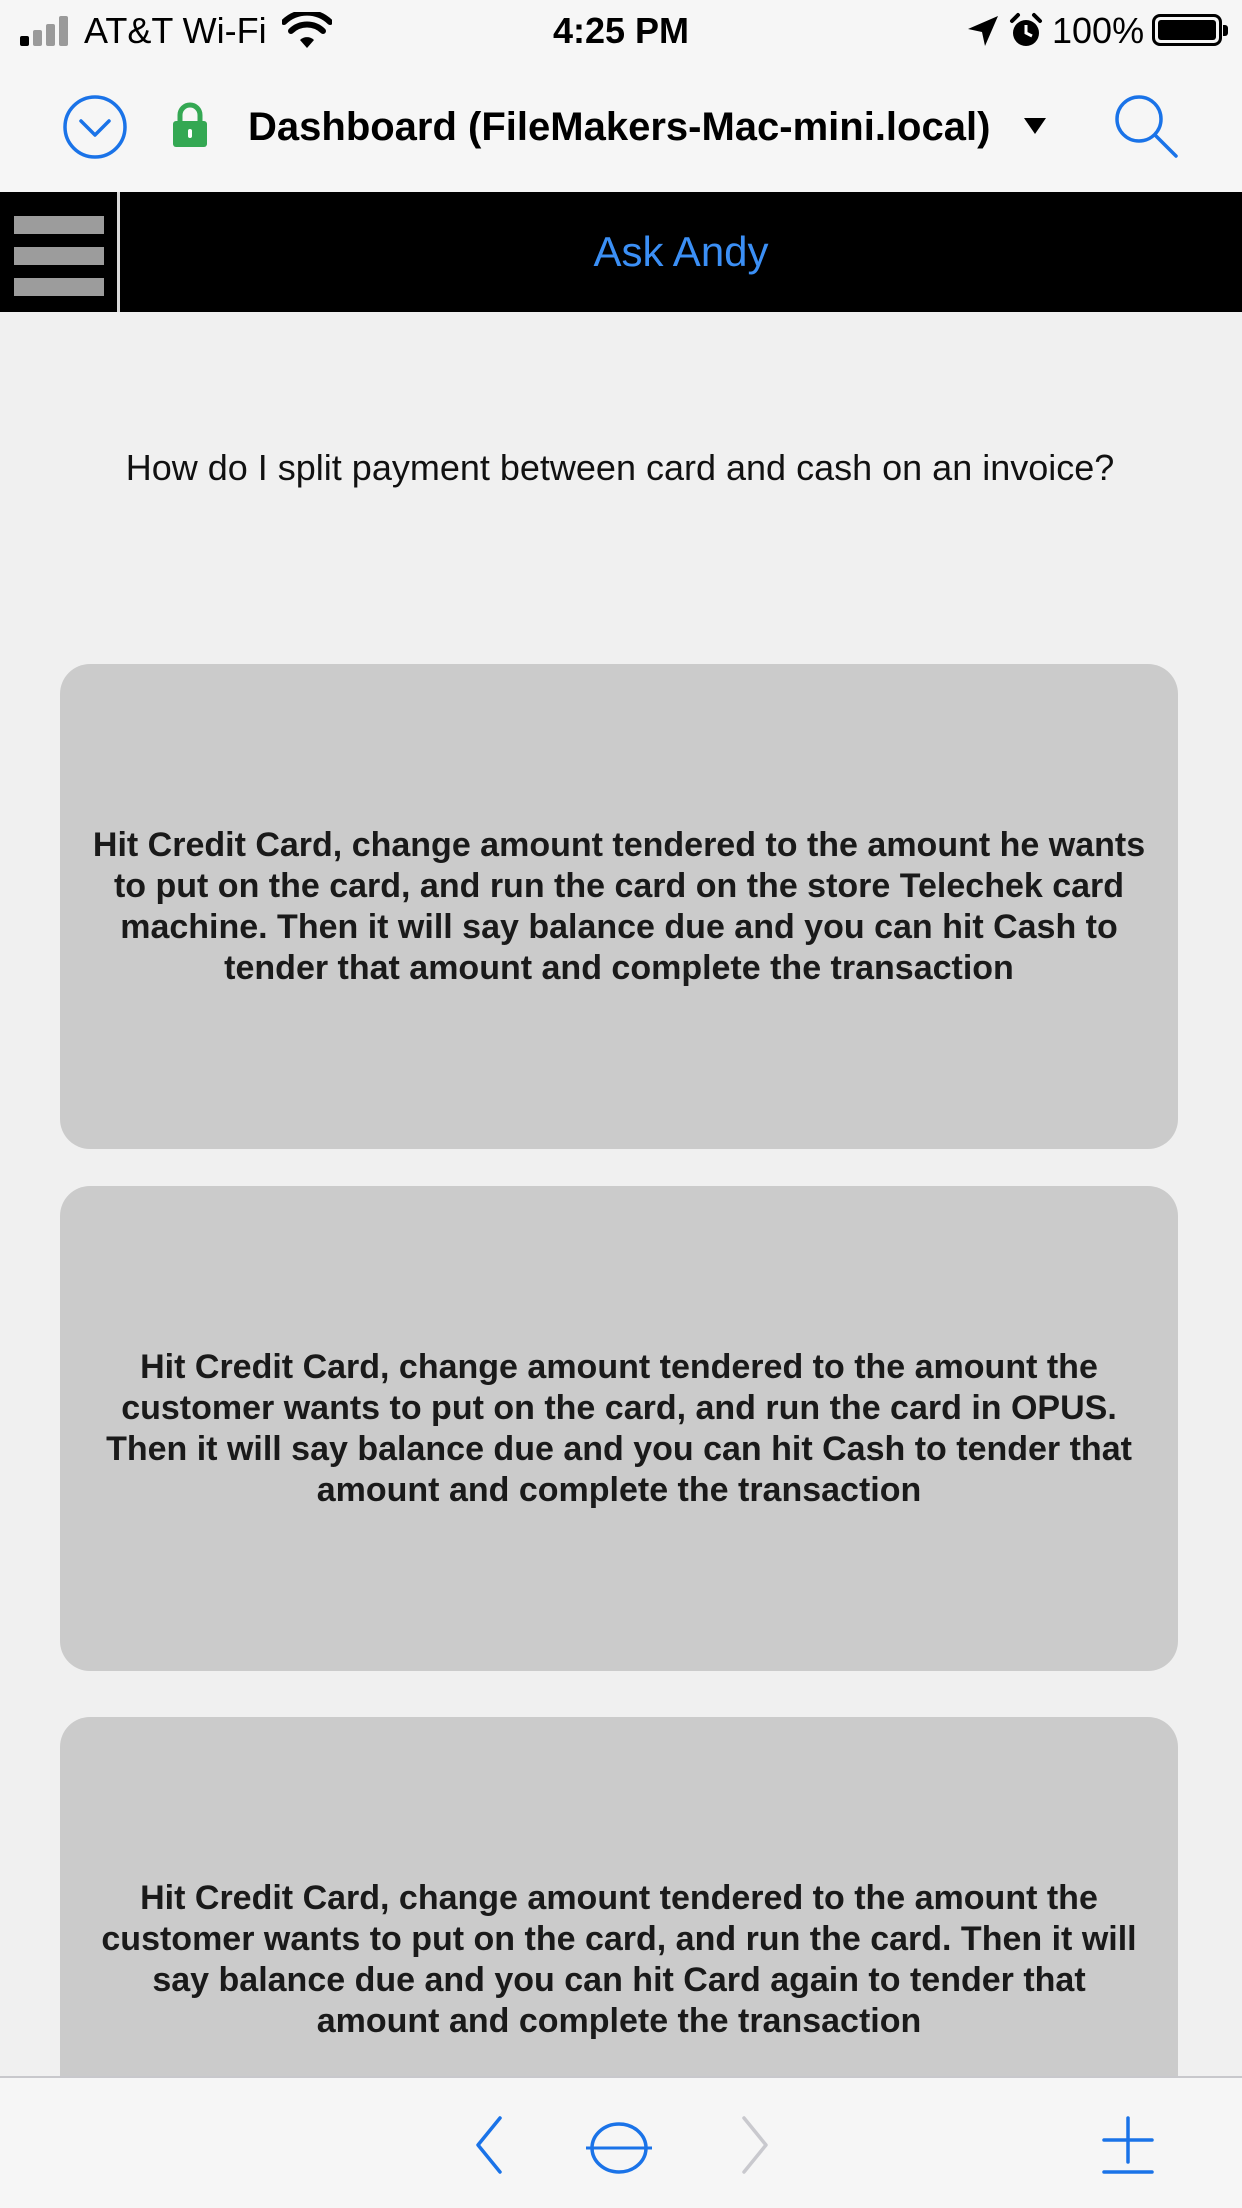 The image size is (1242, 2208). What do you see at coordinates (95, 129) in the screenshot?
I see `chevron-down-circle-icon` at bounding box center [95, 129].